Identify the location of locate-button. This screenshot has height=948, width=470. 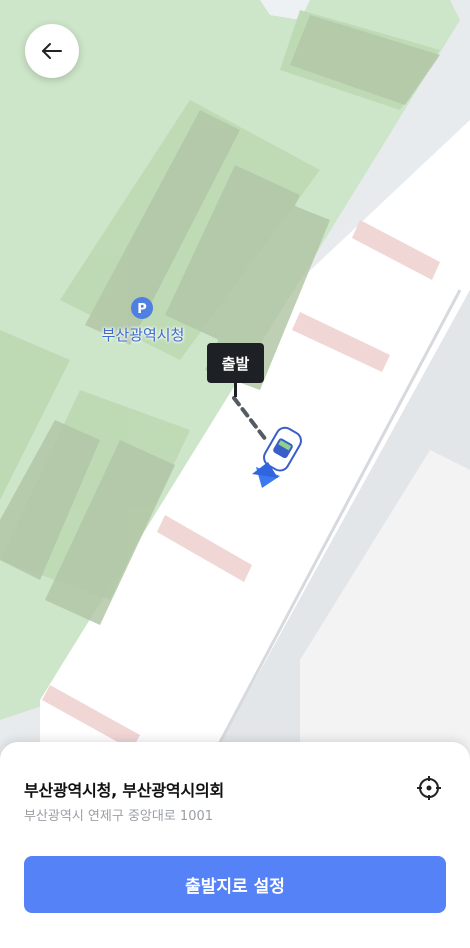
(429, 788).